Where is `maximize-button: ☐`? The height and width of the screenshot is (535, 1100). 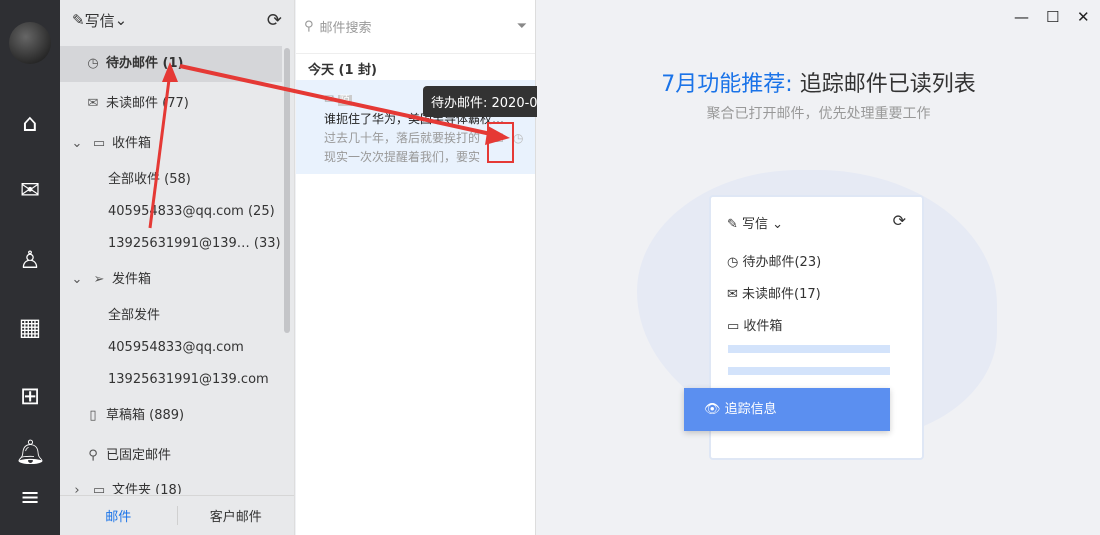 maximize-button: ☐ is located at coordinates (1052, 17).